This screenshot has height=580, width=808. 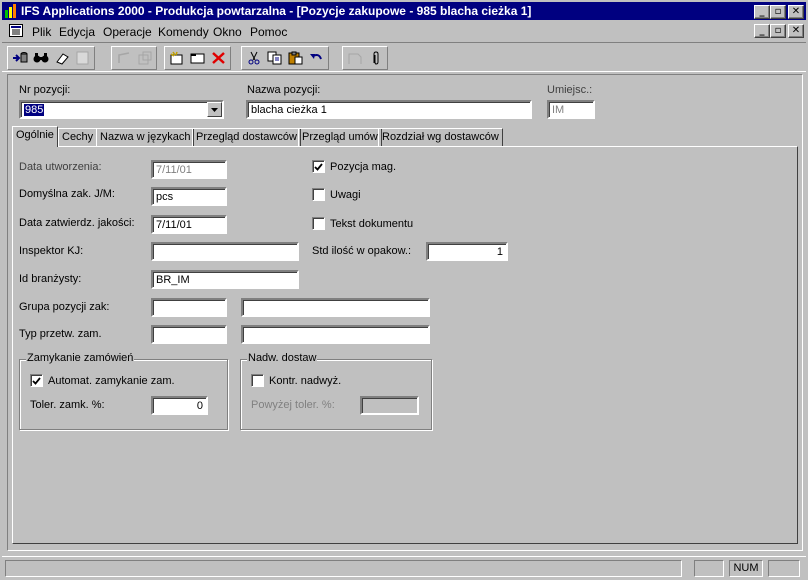 What do you see at coordinates (189, 169) in the screenshot?
I see `created-field: 7/11/01` at bounding box center [189, 169].